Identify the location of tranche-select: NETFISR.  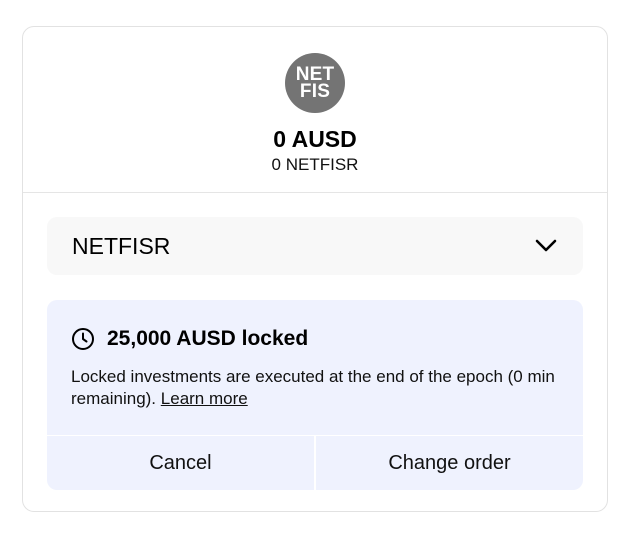
(315, 246).